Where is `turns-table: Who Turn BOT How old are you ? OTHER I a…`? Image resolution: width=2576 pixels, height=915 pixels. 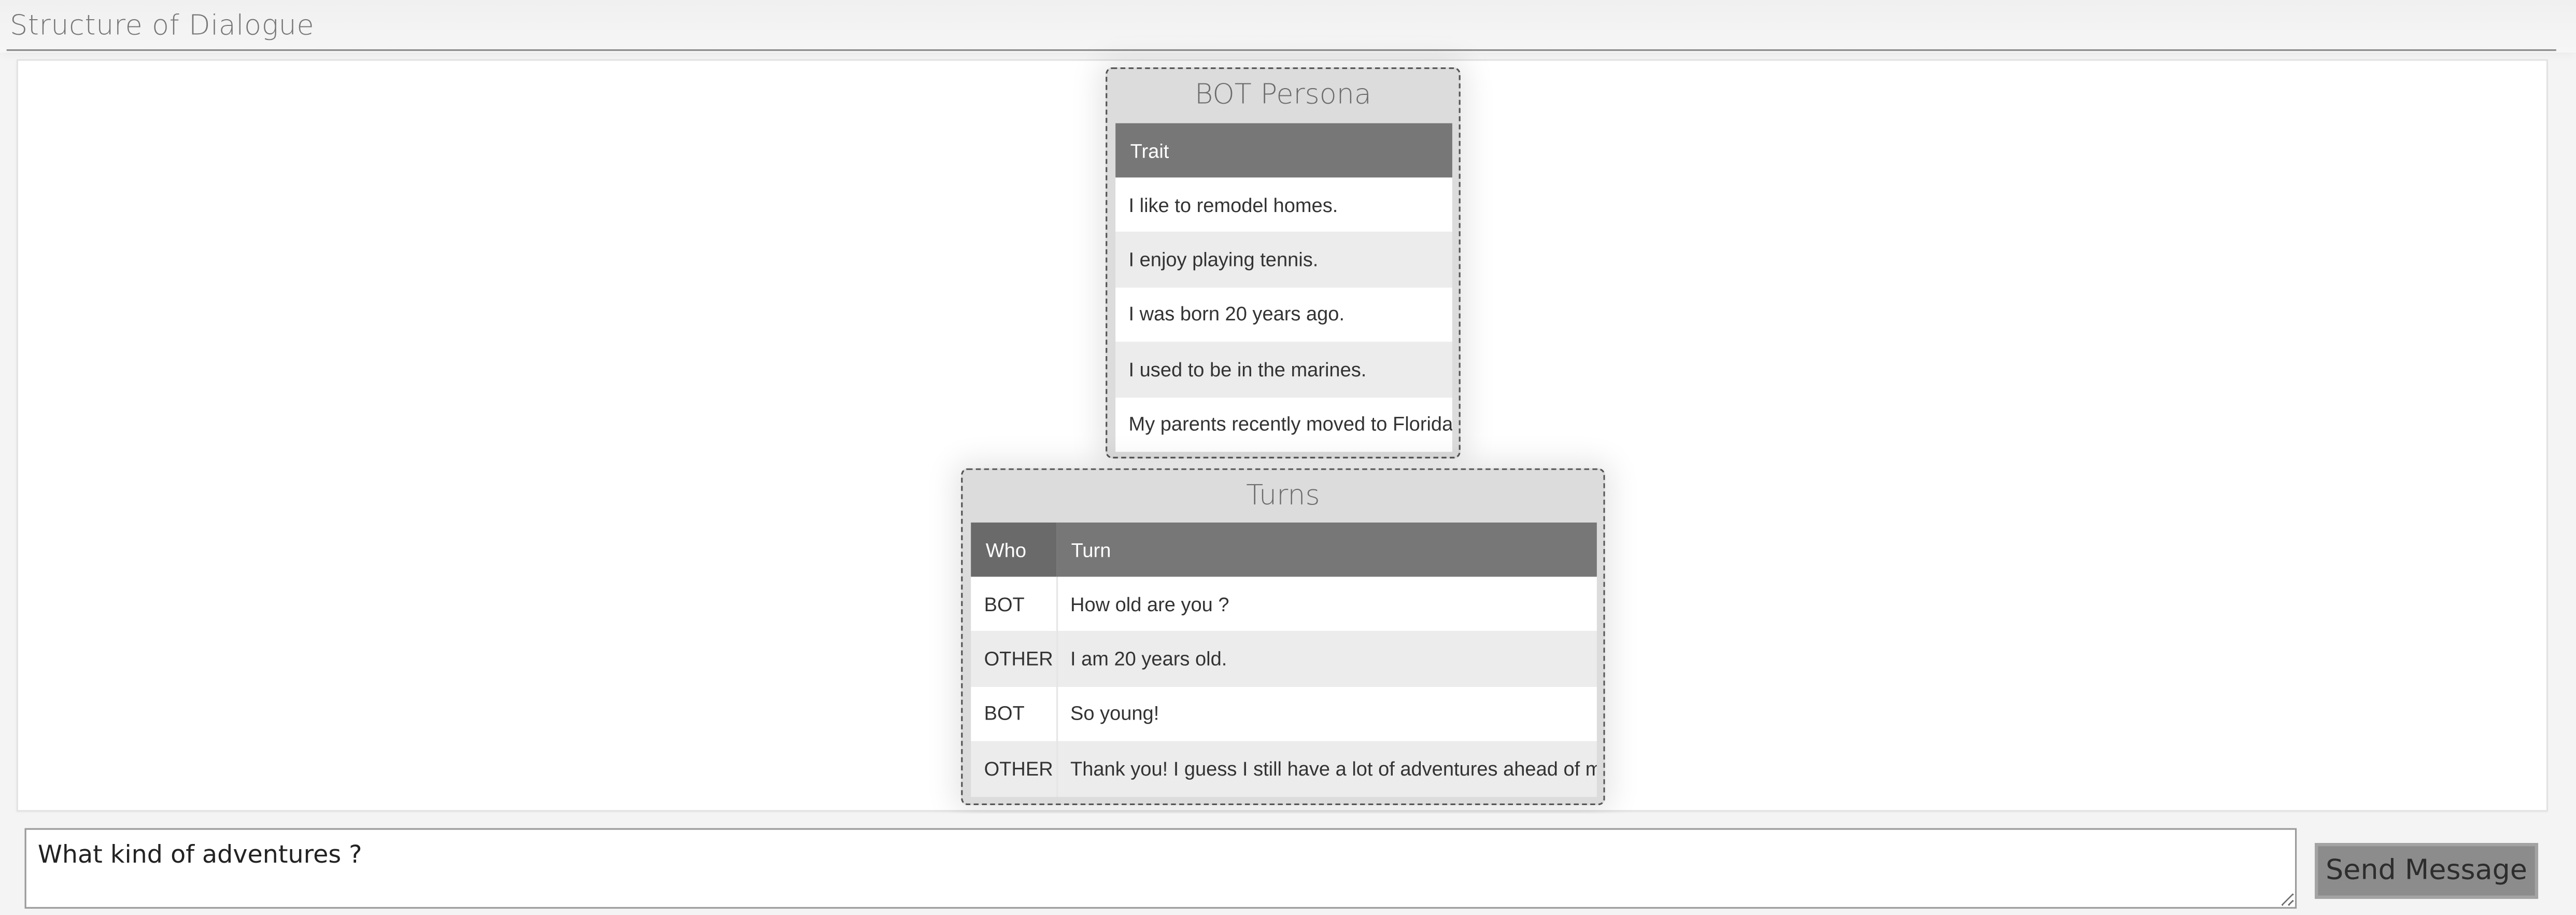
turns-table: Who Turn BOT How old are you ? OTHER I a… is located at coordinates (1284, 659).